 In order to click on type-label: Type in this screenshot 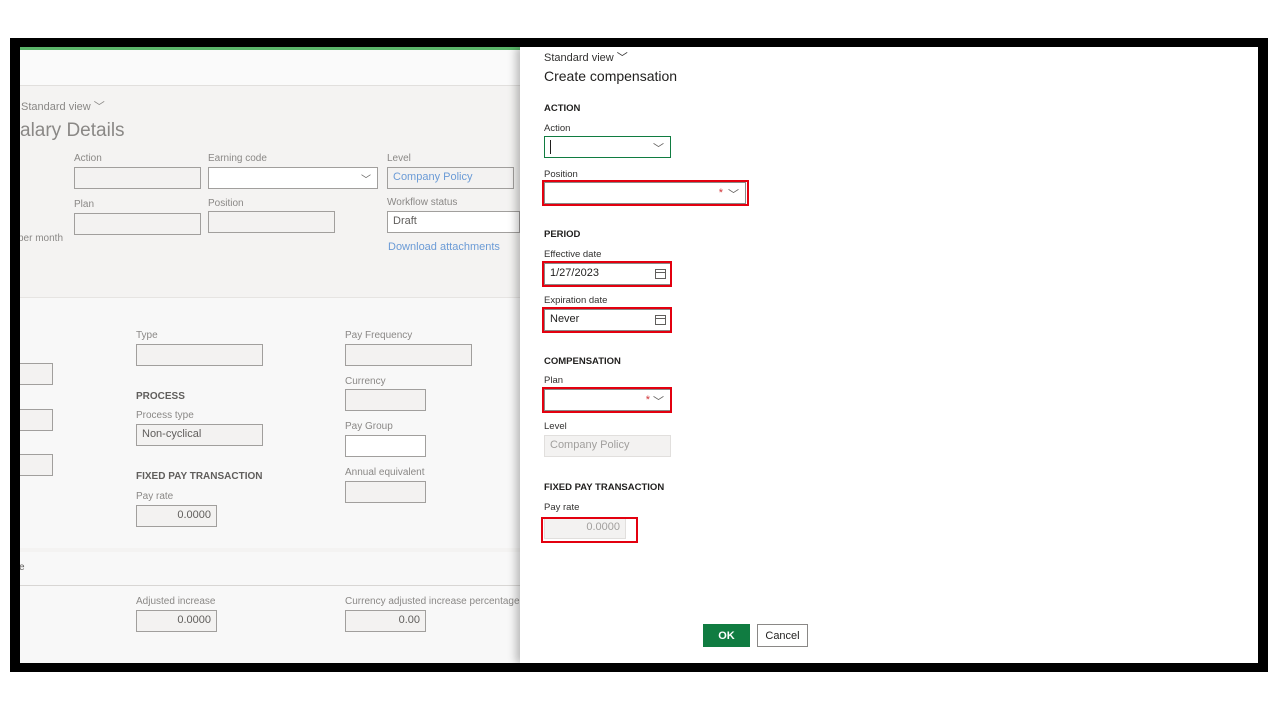, I will do `click(147, 335)`.